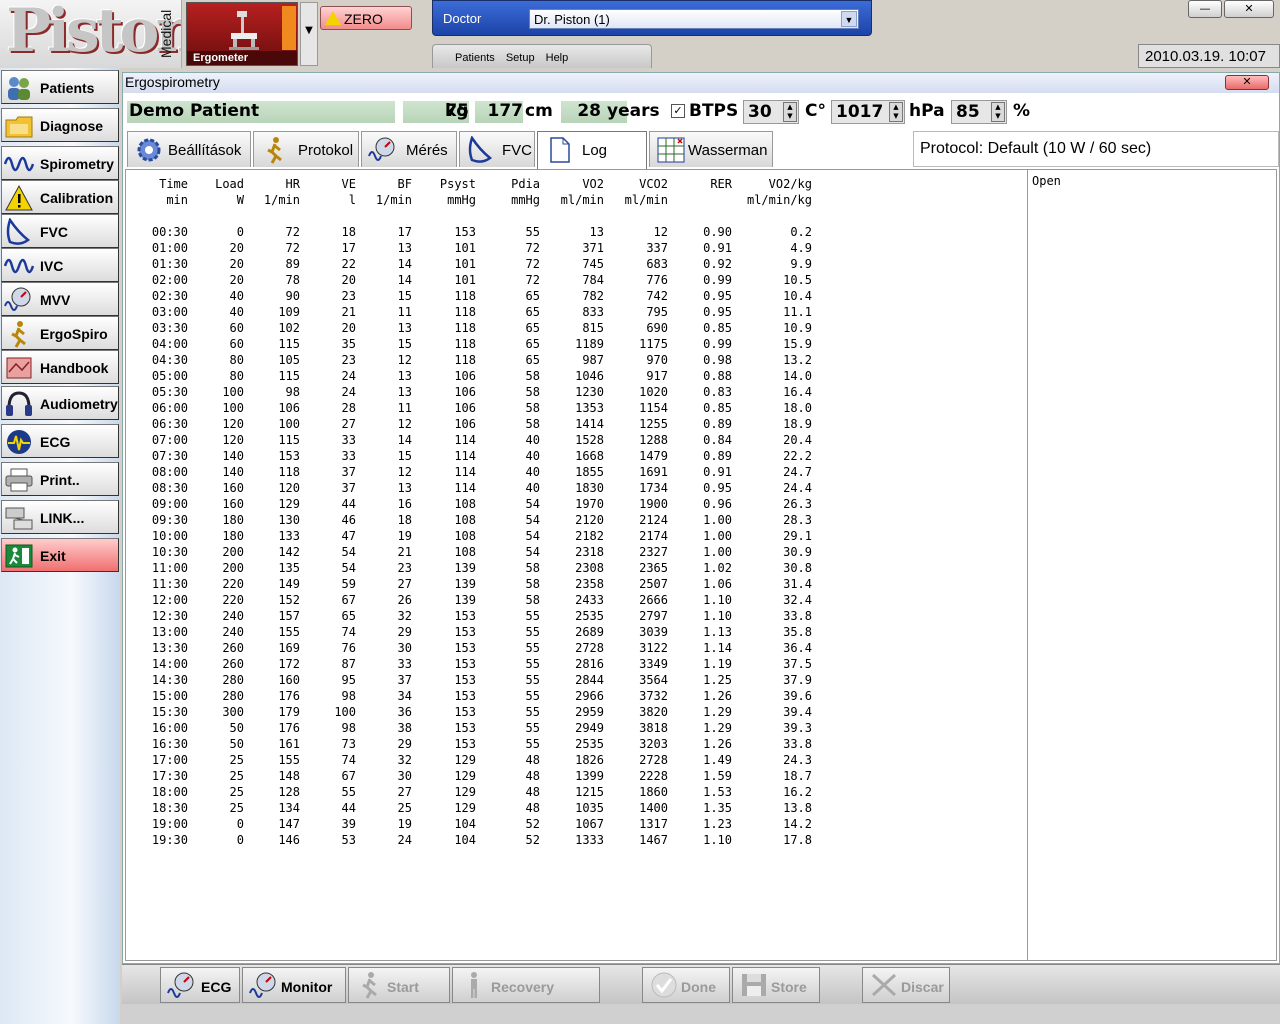  I want to click on done-button: Done, so click(686, 985).